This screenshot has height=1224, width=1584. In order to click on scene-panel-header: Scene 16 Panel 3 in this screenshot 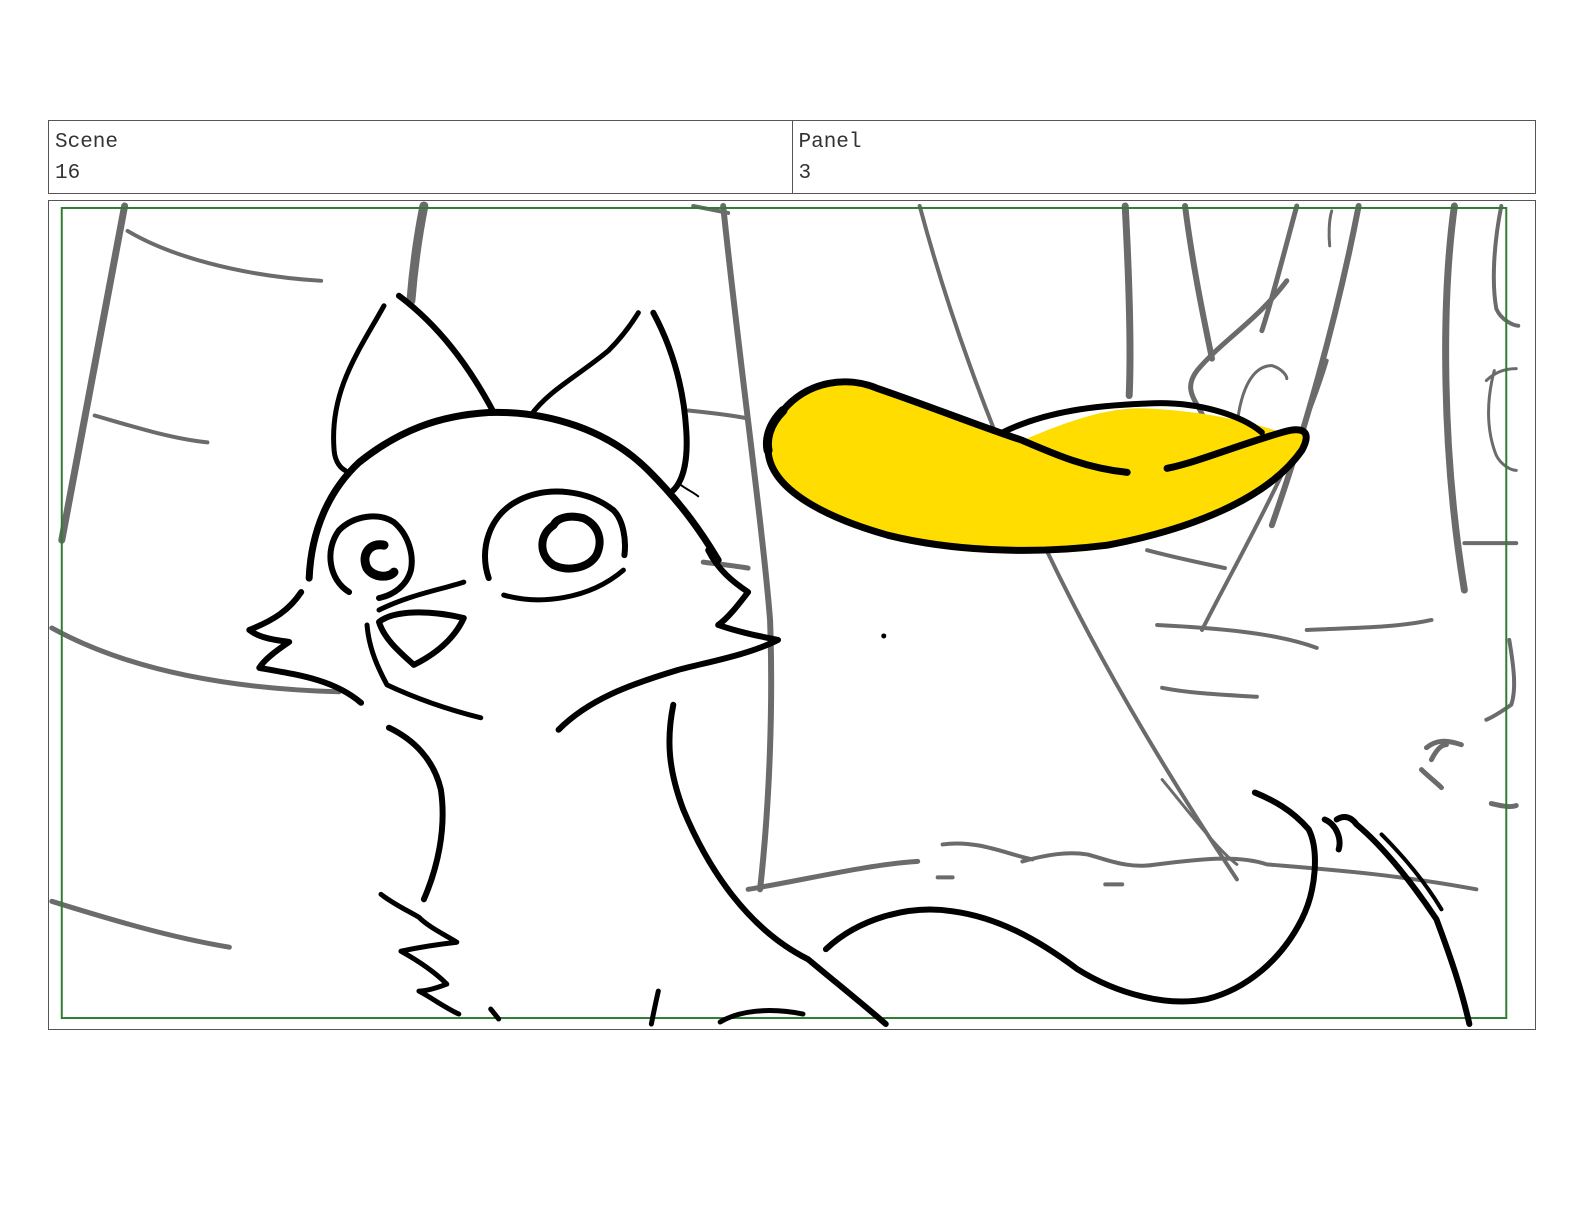, I will do `click(792, 157)`.